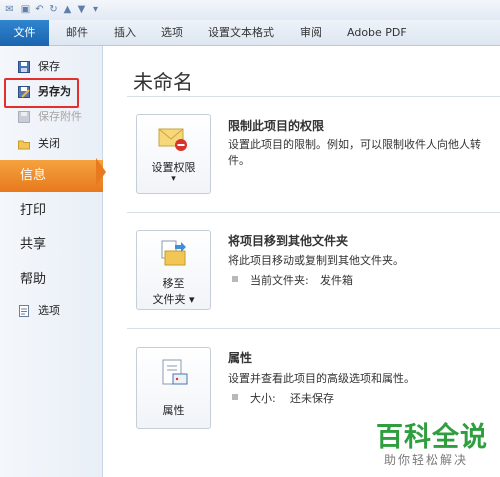  I want to click on size-label: 大小:, so click(263, 398).